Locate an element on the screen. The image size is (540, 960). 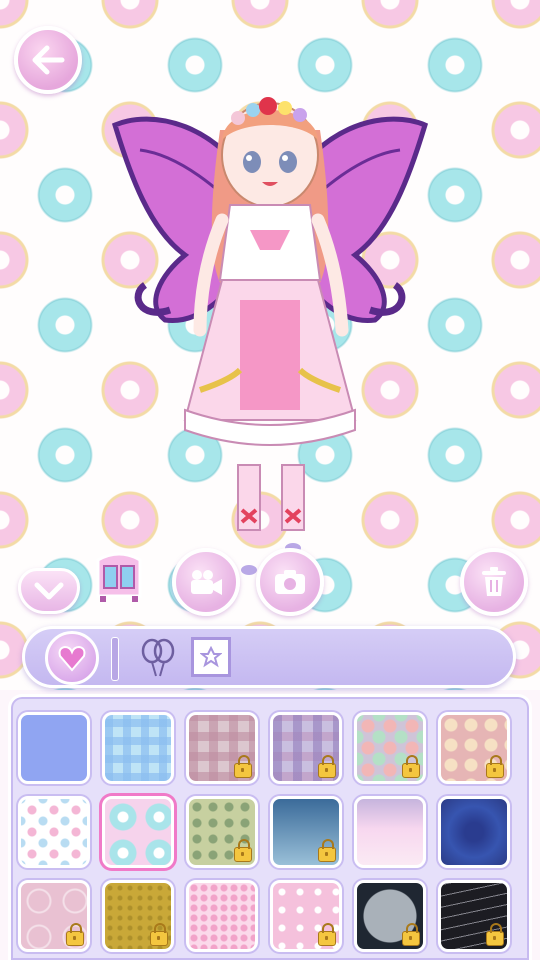
skirt-panel is located at coordinates (270, 355).